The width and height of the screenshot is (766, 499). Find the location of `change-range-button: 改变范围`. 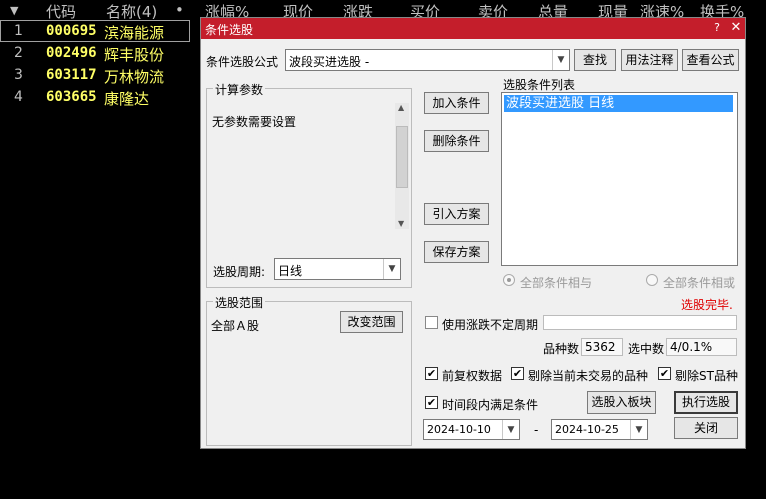

change-range-button: 改变范围 is located at coordinates (371, 322).